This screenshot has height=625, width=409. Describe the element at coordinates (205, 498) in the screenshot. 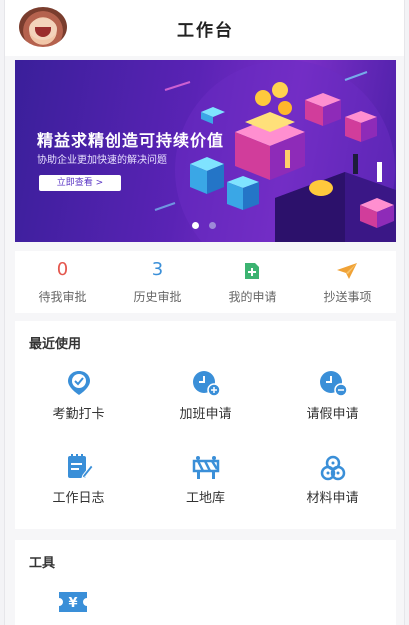

I see `tile-label: 工地库` at that location.